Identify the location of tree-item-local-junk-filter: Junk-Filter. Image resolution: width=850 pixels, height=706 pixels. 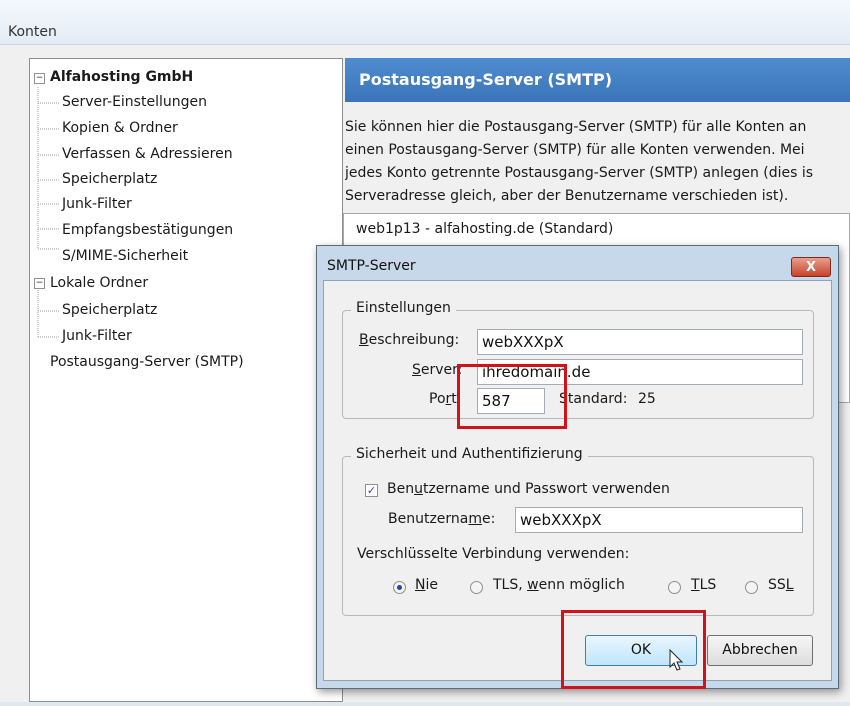
(97, 336).